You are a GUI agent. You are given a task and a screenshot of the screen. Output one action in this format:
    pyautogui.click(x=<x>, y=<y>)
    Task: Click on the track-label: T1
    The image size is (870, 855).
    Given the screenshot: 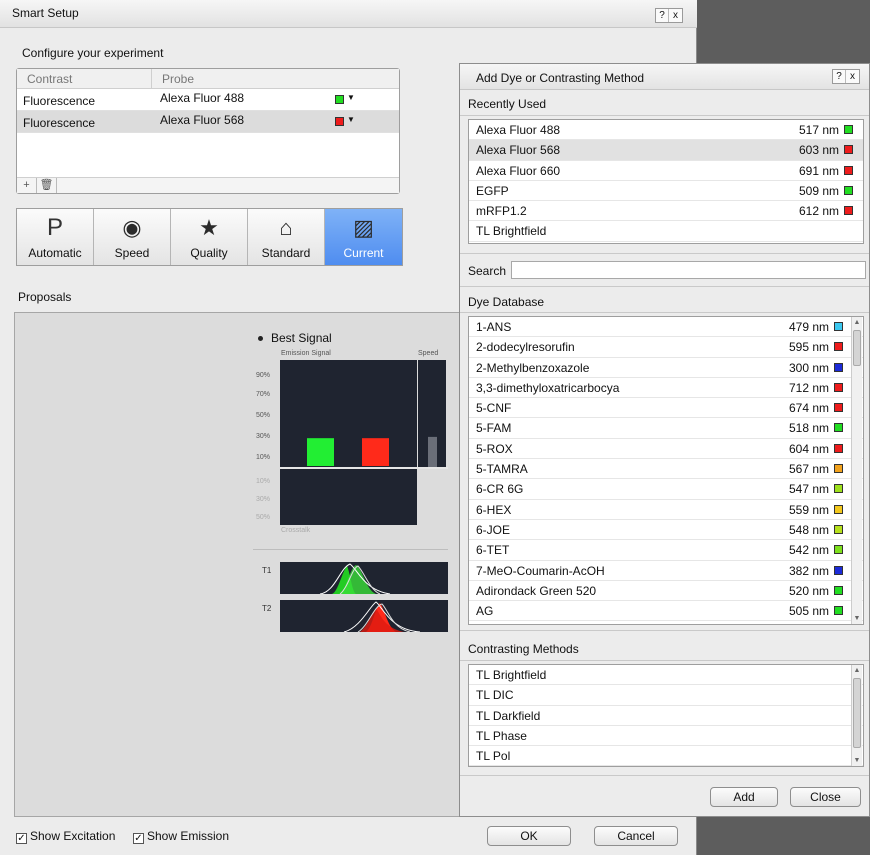 What is the action you would take?
    pyautogui.click(x=267, y=570)
    